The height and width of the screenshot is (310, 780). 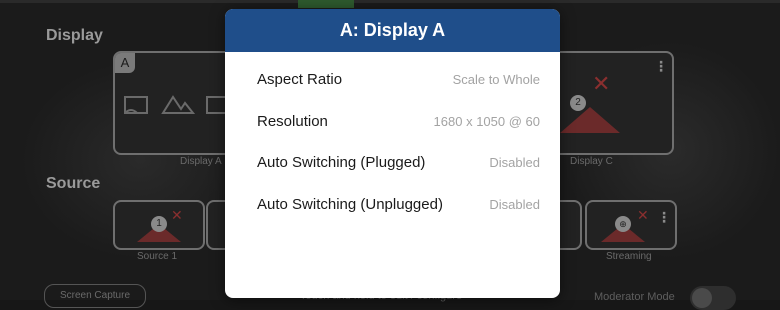 I want to click on display-badge: 2, so click(x=578, y=103).